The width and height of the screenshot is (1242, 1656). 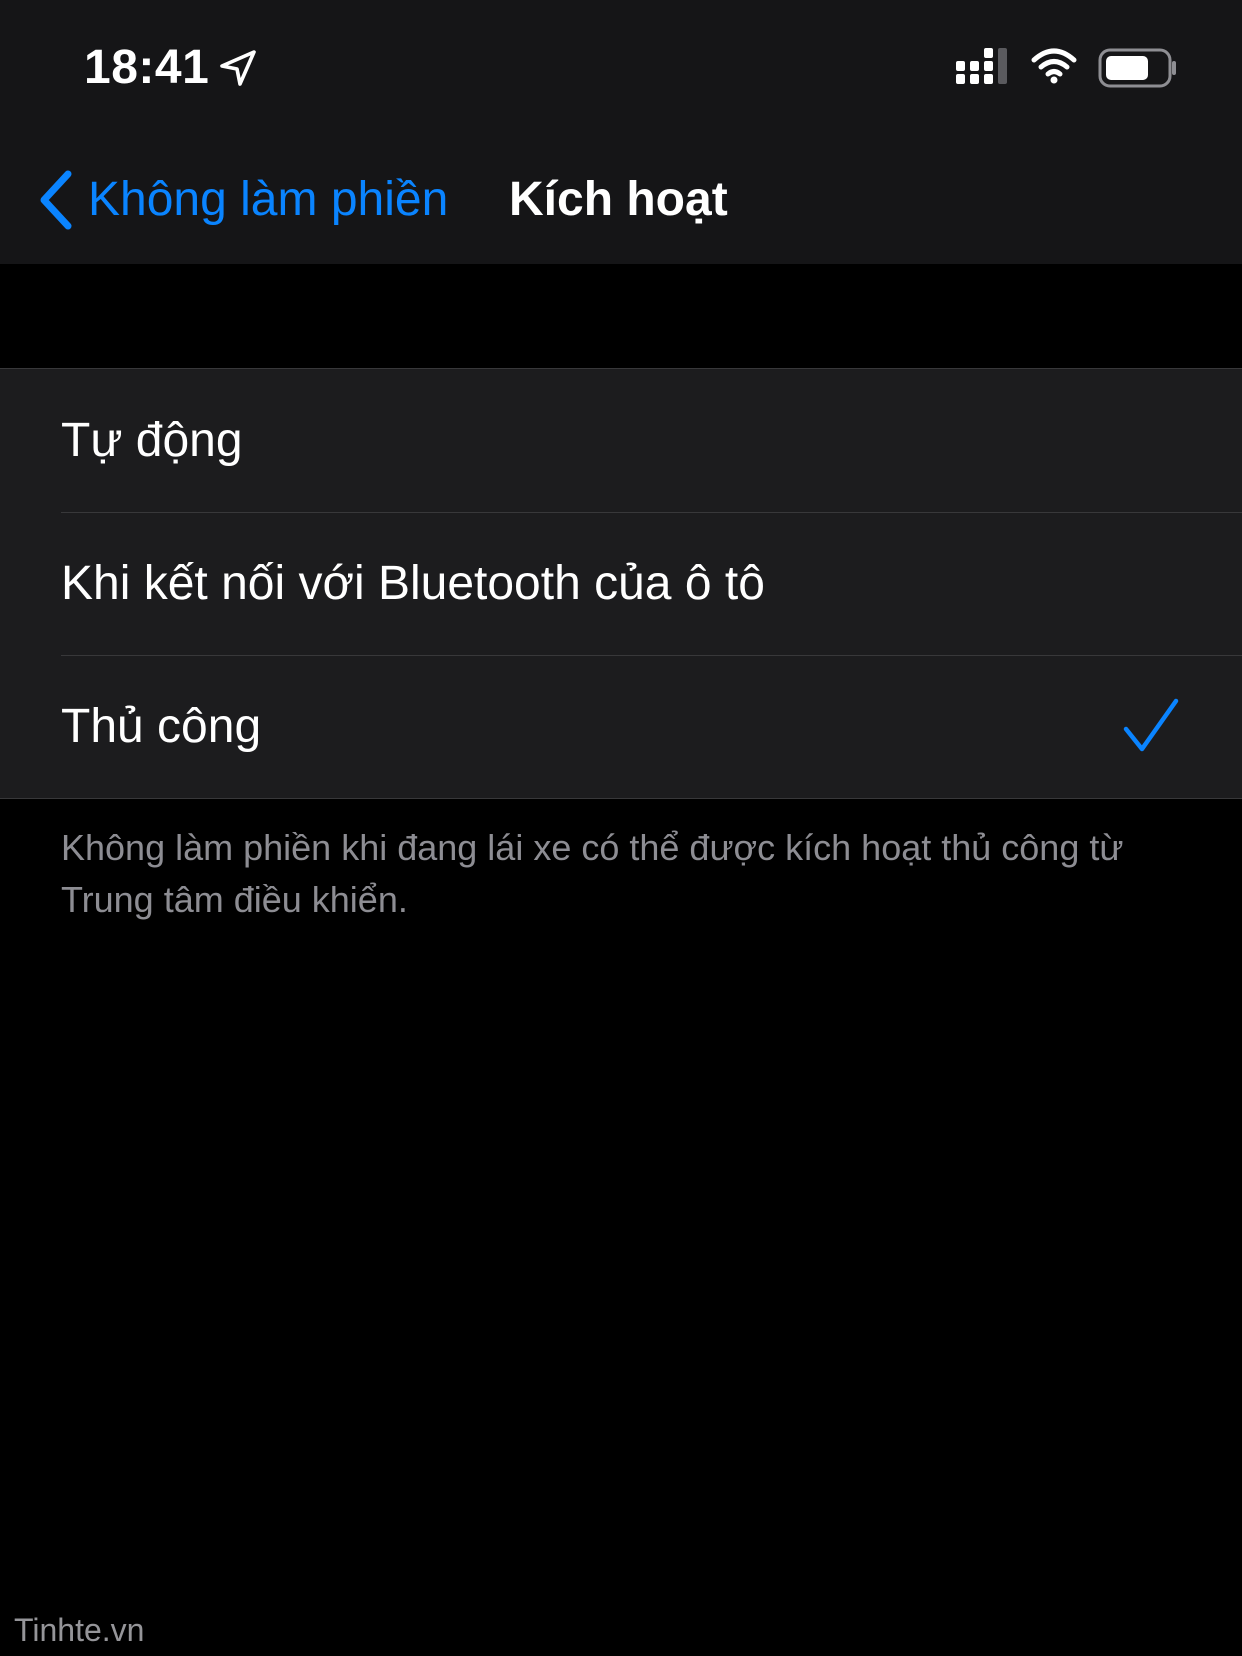 I want to click on back-button: Không làm phiền, so click(x=242, y=200).